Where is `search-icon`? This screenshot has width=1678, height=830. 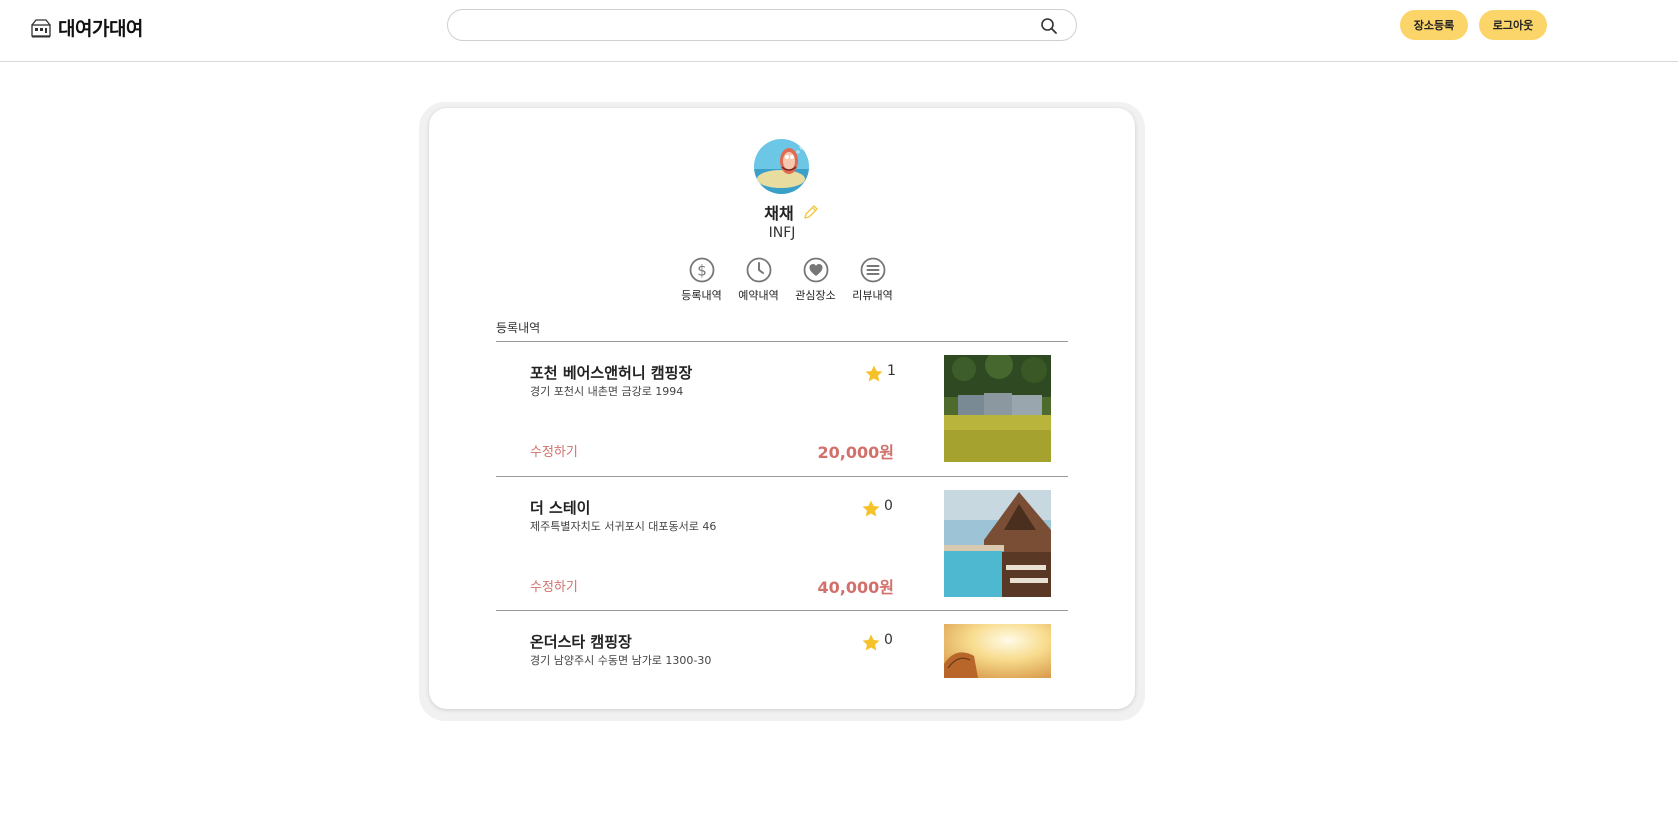 search-icon is located at coordinates (1049, 26).